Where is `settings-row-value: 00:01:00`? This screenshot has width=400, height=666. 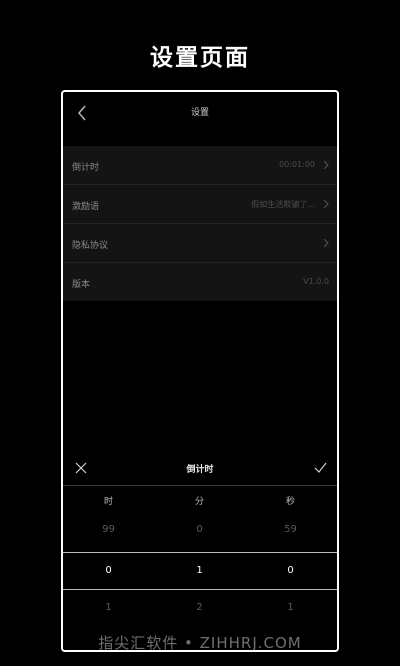 settings-row-value: 00:01:00 is located at coordinates (297, 164).